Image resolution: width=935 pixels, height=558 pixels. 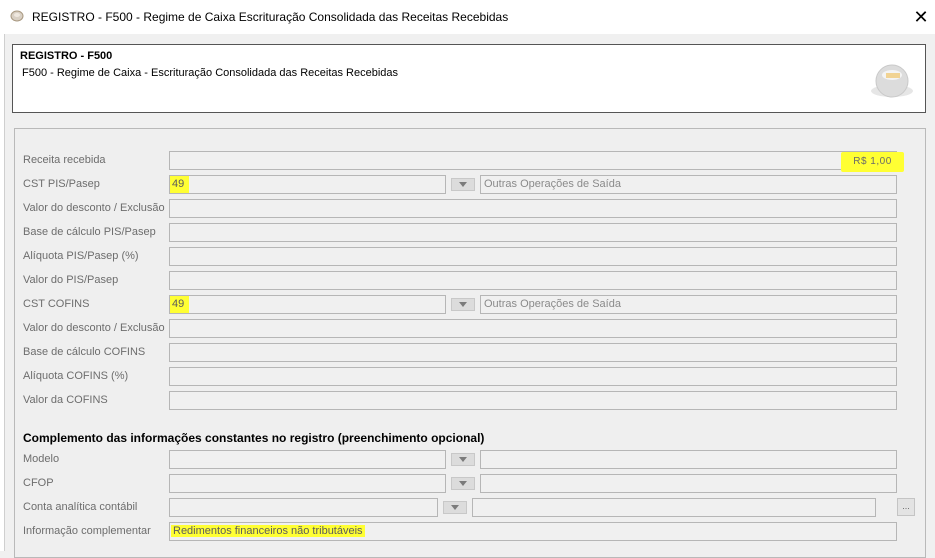 I want to click on label-informacao-complementar: Informação complementar, so click(x=87, y=531).